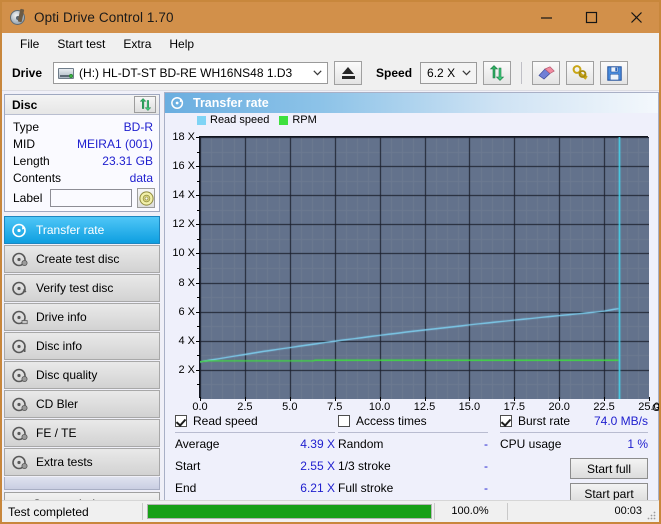  What do you see at coordinates (546, 17) in the screenshot?
I see `minimize-icon` at bounding box center [546, 17].